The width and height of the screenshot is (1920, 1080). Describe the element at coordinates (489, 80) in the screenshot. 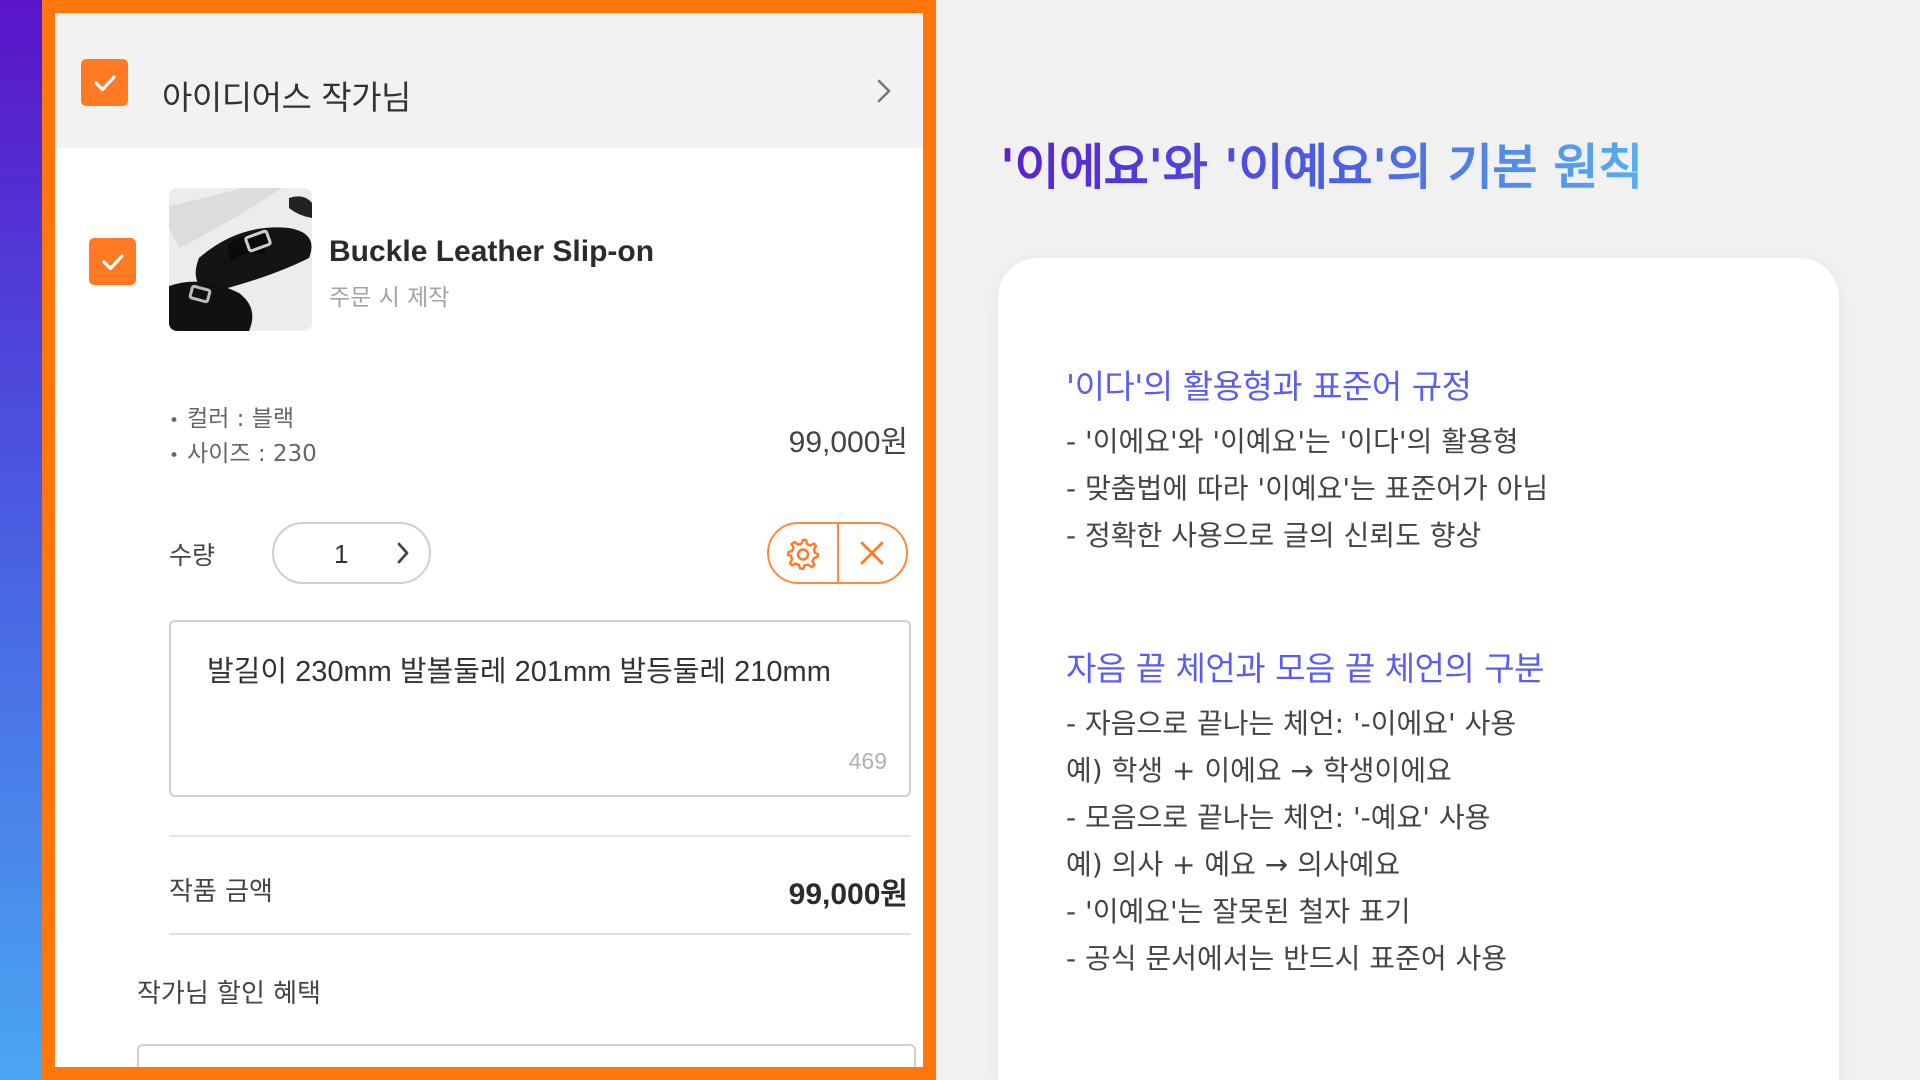

I see `shop-header: 아이디어스 작가님` at that location.